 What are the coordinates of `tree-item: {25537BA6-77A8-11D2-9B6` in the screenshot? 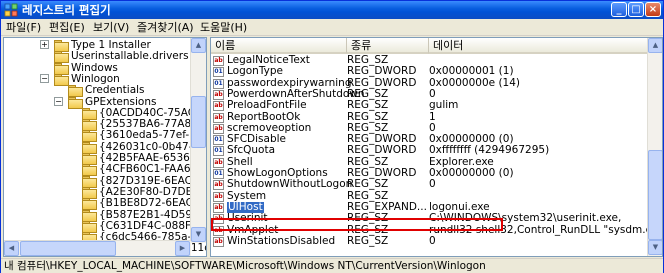 It's located at (105, 125).